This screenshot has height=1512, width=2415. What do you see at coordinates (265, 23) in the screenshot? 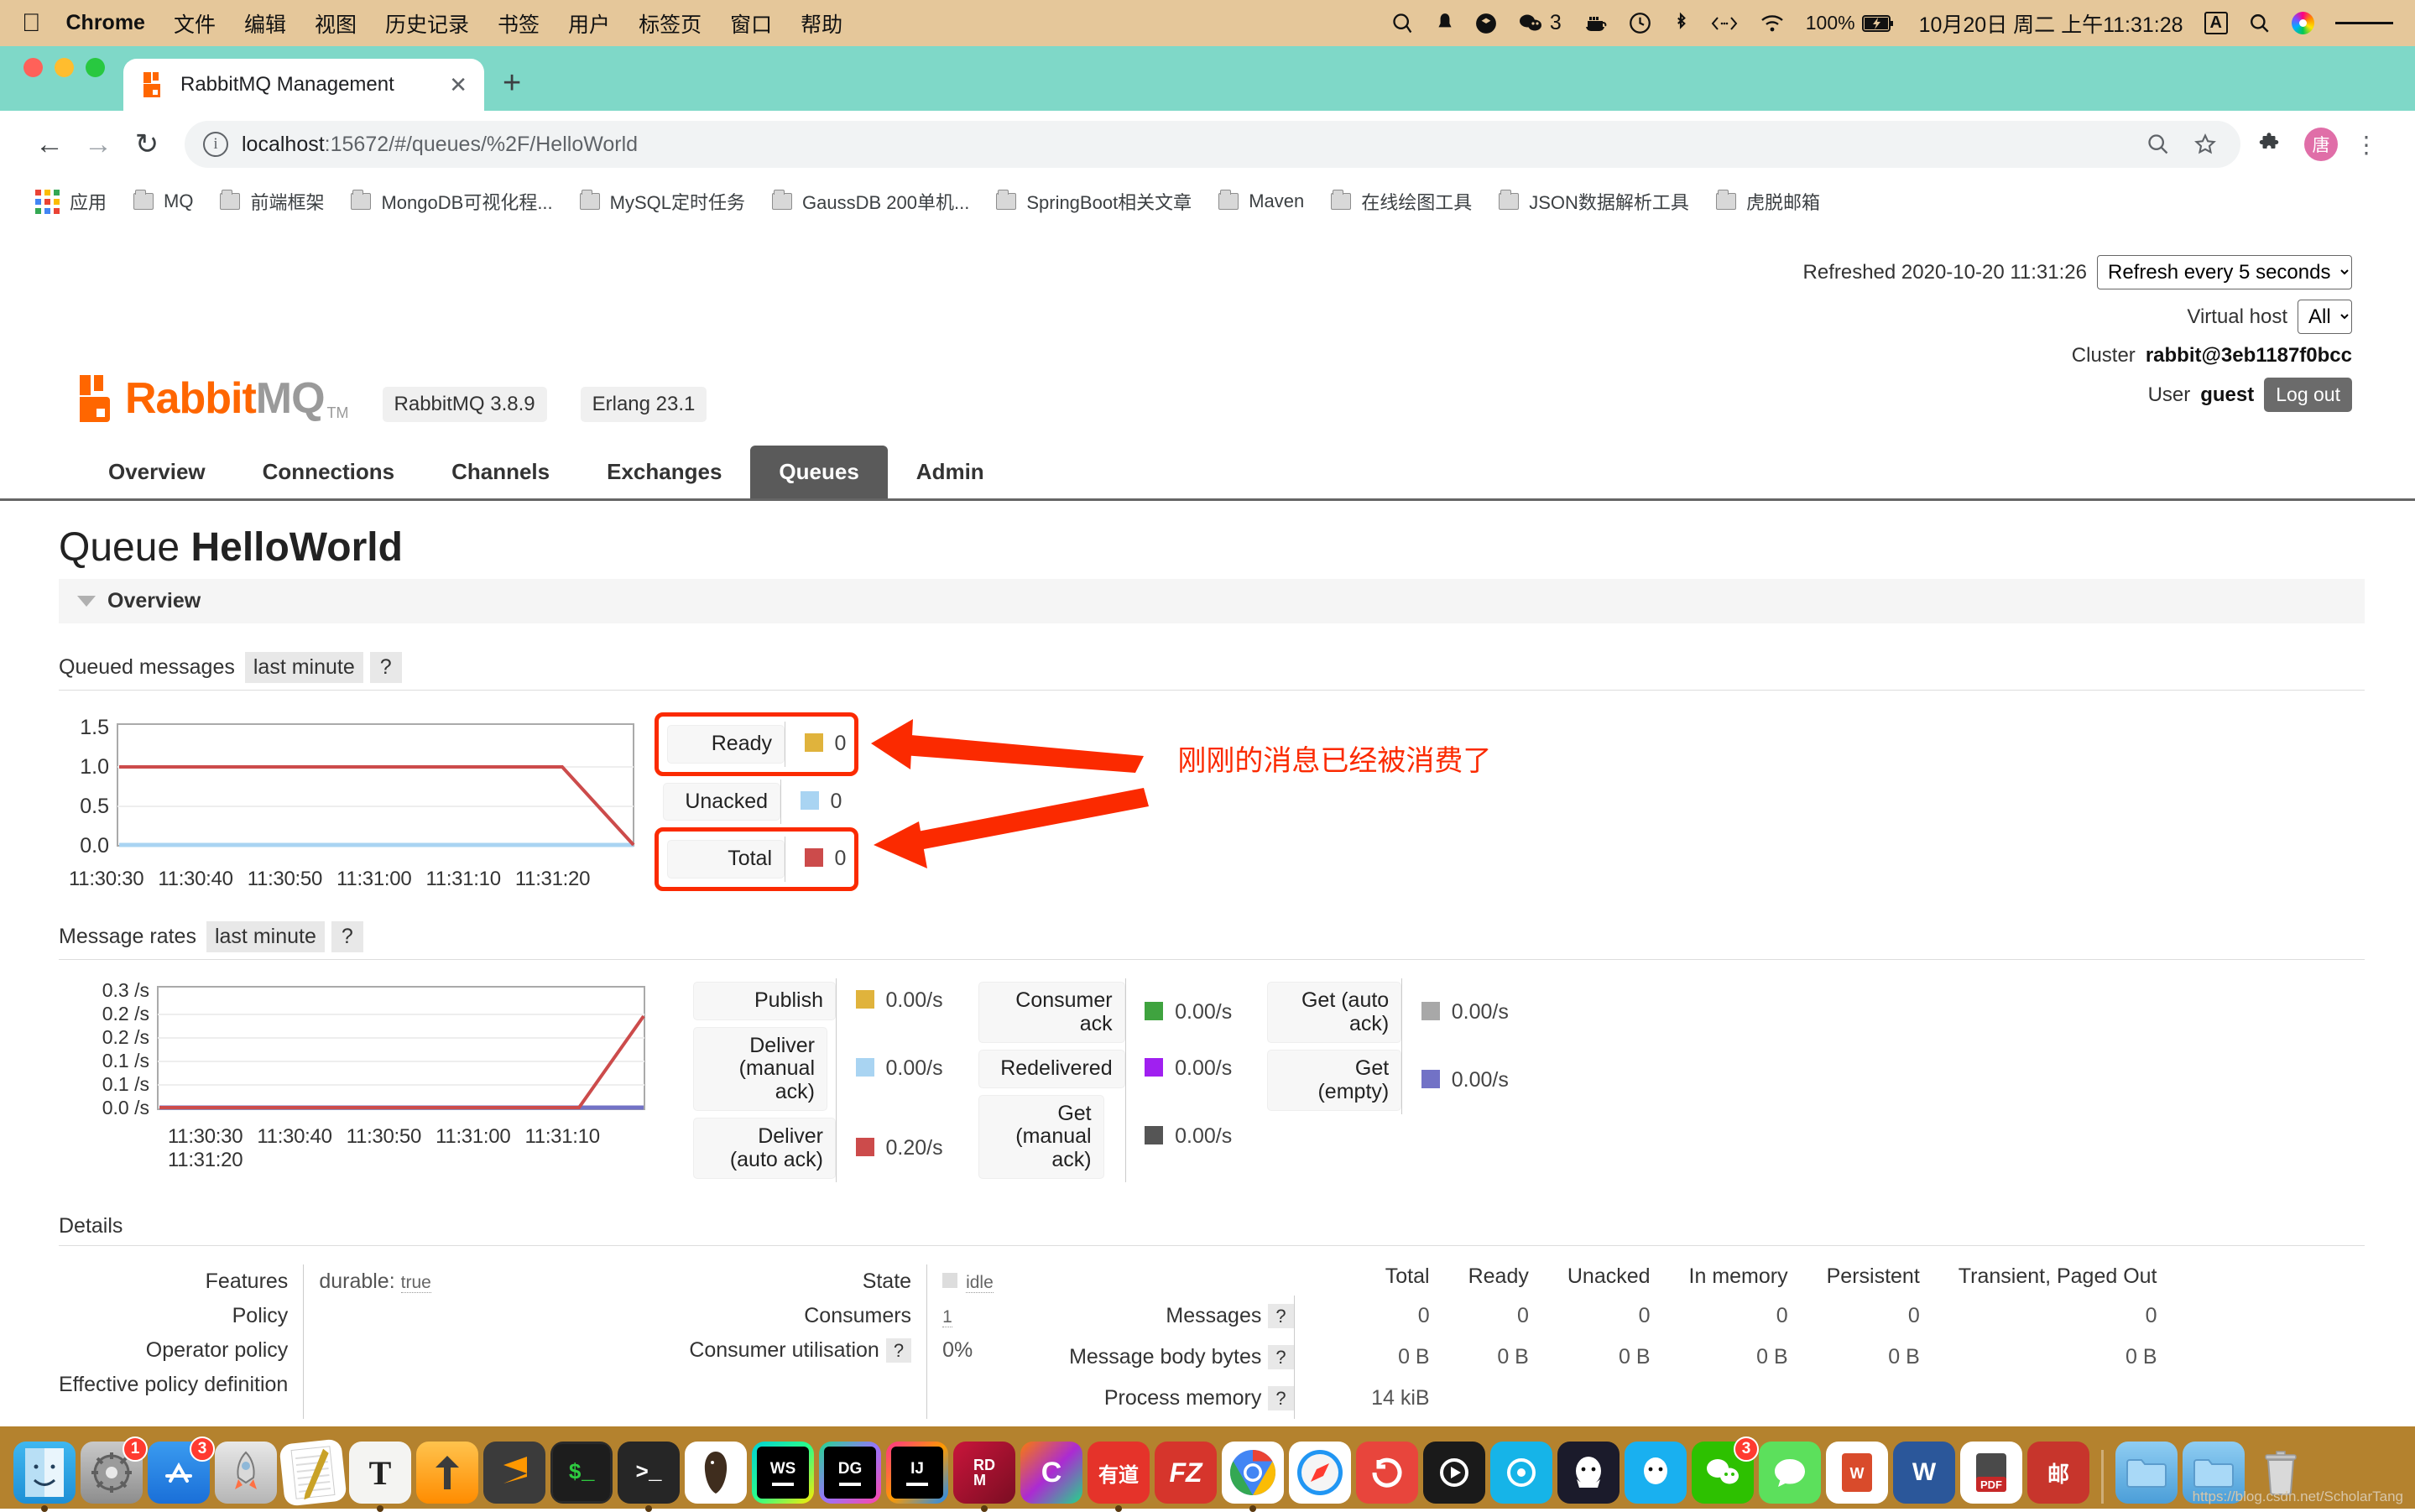
I see `menu-item-edit: 编辑` at bounding box center [265, 23].